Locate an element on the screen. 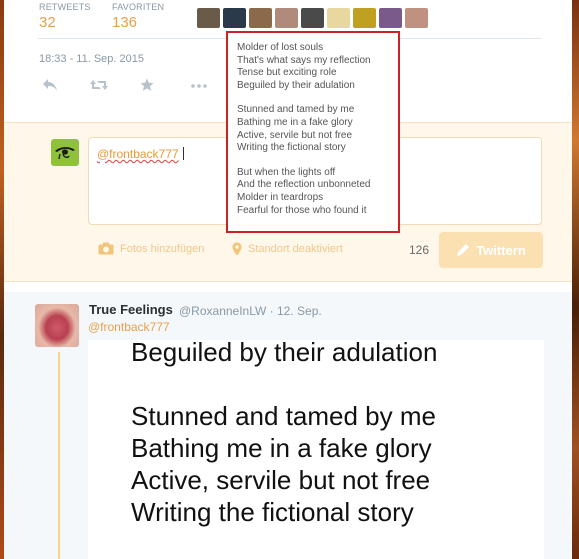 This screenshot has height=559, width=579. tweet-timestamp: 18:33 - 11. Sep. 2015 is located at coordinates (91, 59).